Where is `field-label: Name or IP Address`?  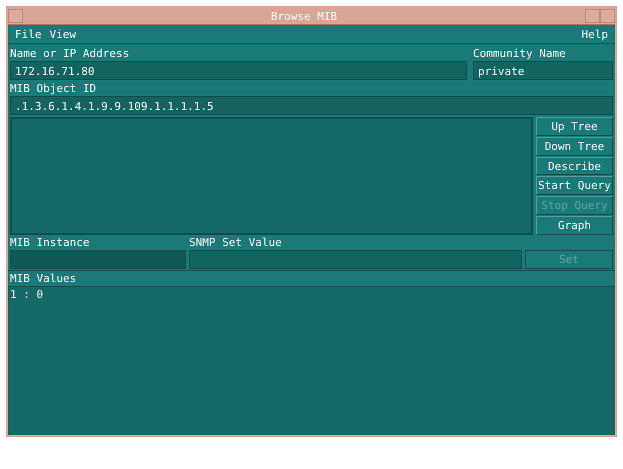
field-label: Name or IP Address is located at coordinates (70, 54).